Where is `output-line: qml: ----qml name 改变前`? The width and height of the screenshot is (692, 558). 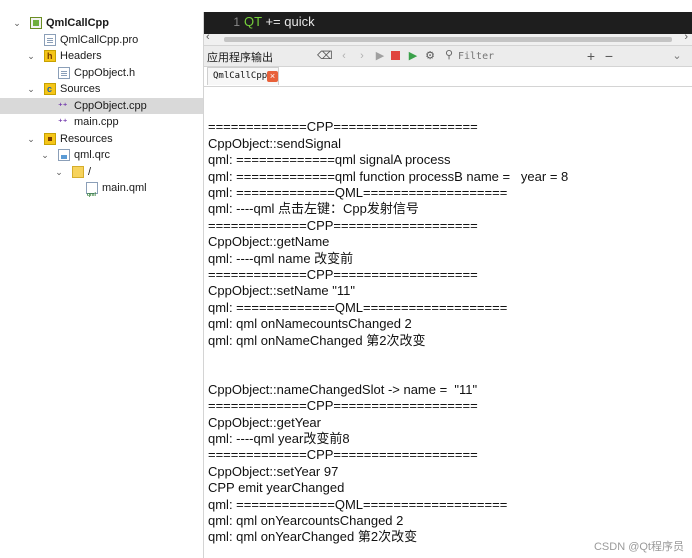 output-line: qml: ----qml name 改变前 is located at coordinates (281, 258).